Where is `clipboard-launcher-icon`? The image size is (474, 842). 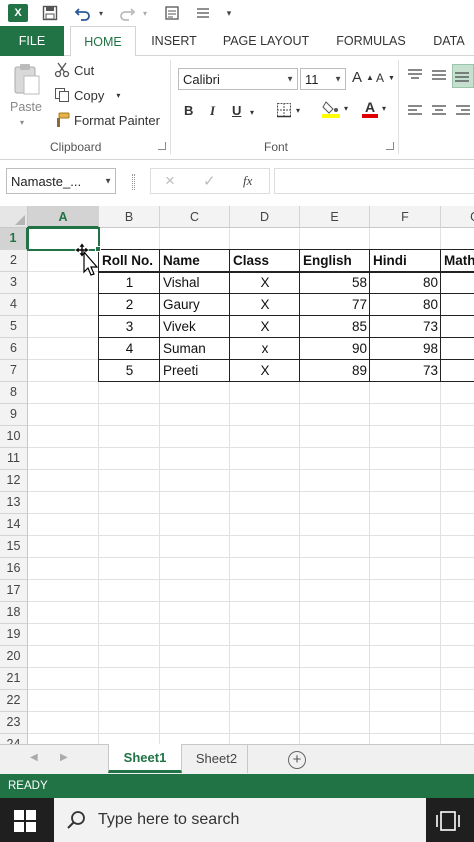
clipboard-launcher-icon is located at coordinates (162, 146).